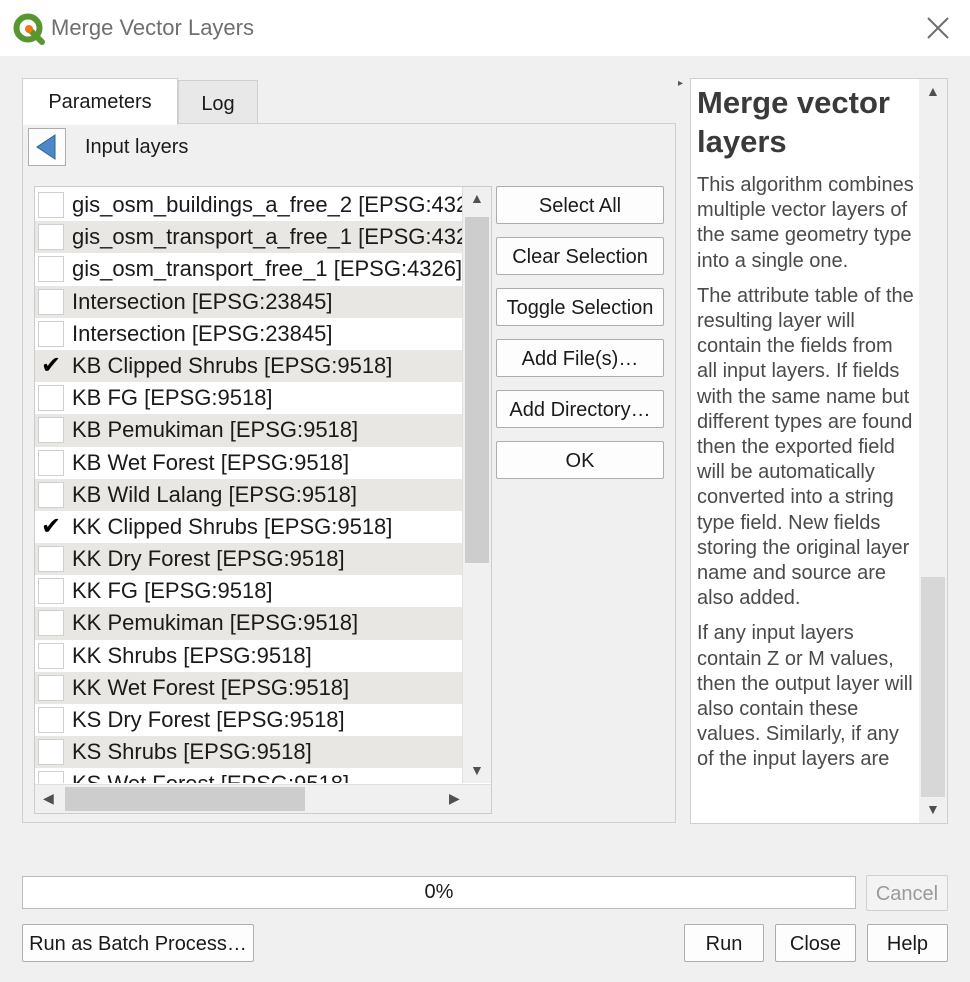 This screenshot has width=970, height=982. I want to click on list-item: KK Dry Forest [EPSG:9518], so click(248, 559).